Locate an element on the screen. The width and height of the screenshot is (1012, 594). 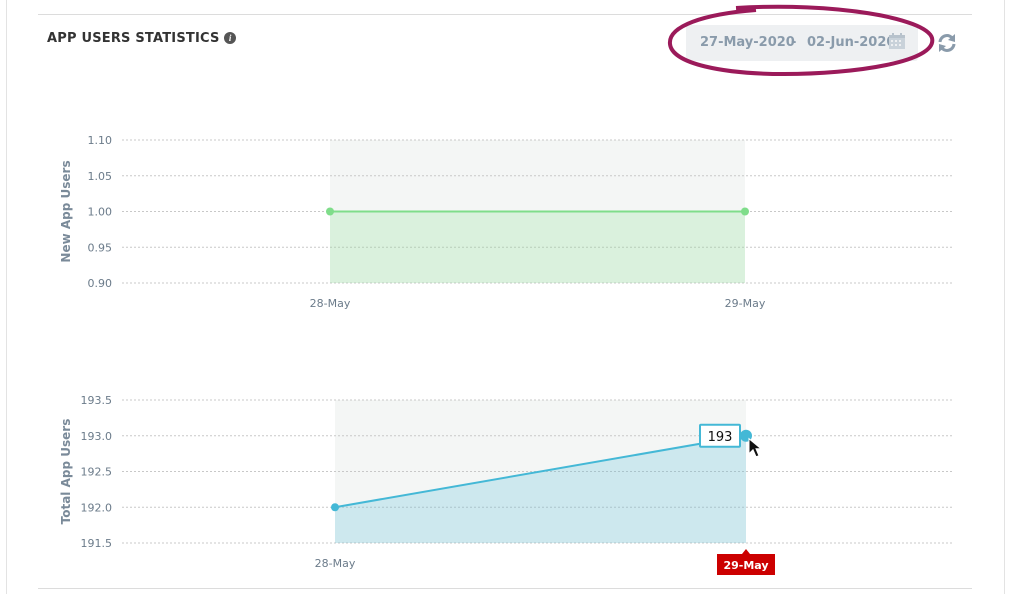
mouse-cursor-icon is located at coordinates (755, 447).